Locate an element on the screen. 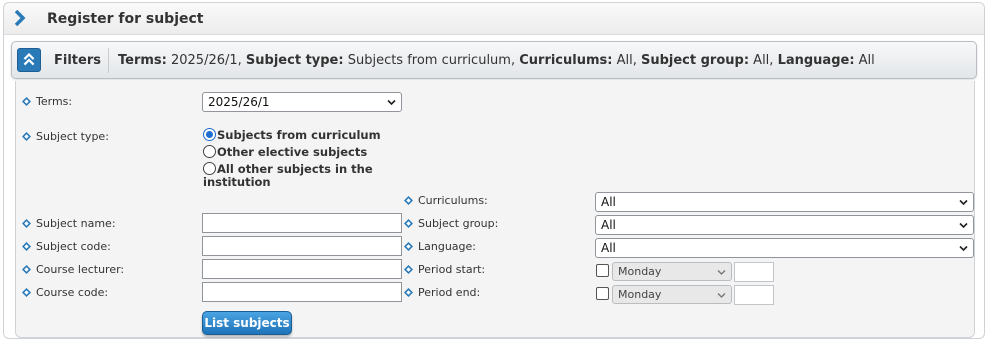  filter-value-curriculums: All, is located at coordinates (626, 60).